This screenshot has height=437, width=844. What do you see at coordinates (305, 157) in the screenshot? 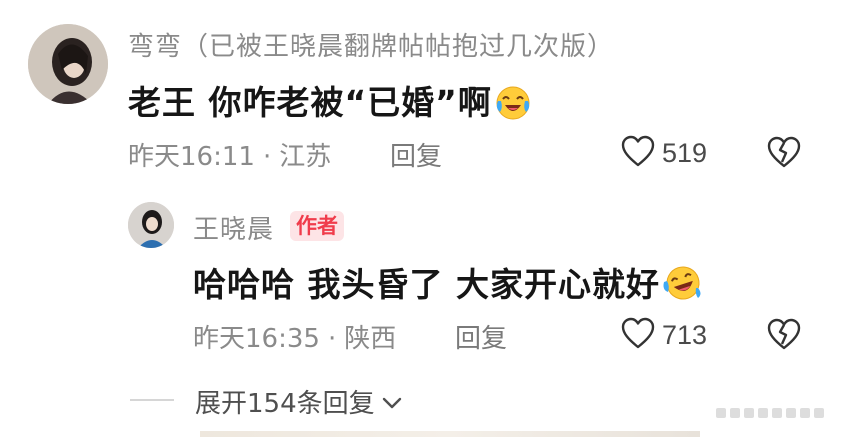
I see `comment-location: 江苏` at bounding box center [305, 157].